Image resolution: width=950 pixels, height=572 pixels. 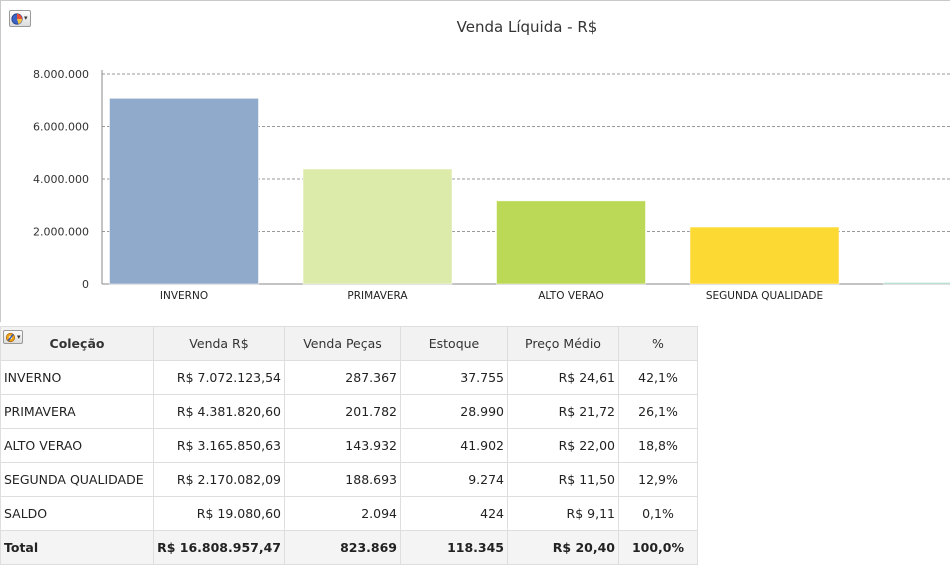 What do you see at coordinates (454, 377) in the screenshot?
I see `cell-estoque: 37.755` at bounding box center [454, 377].